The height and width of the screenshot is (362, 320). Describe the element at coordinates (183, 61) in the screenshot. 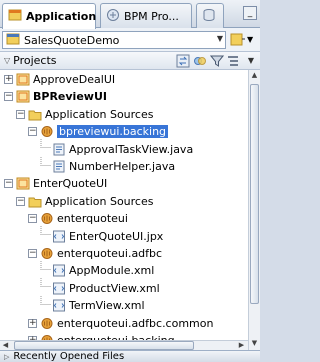

I see `sync-icon` at that location.